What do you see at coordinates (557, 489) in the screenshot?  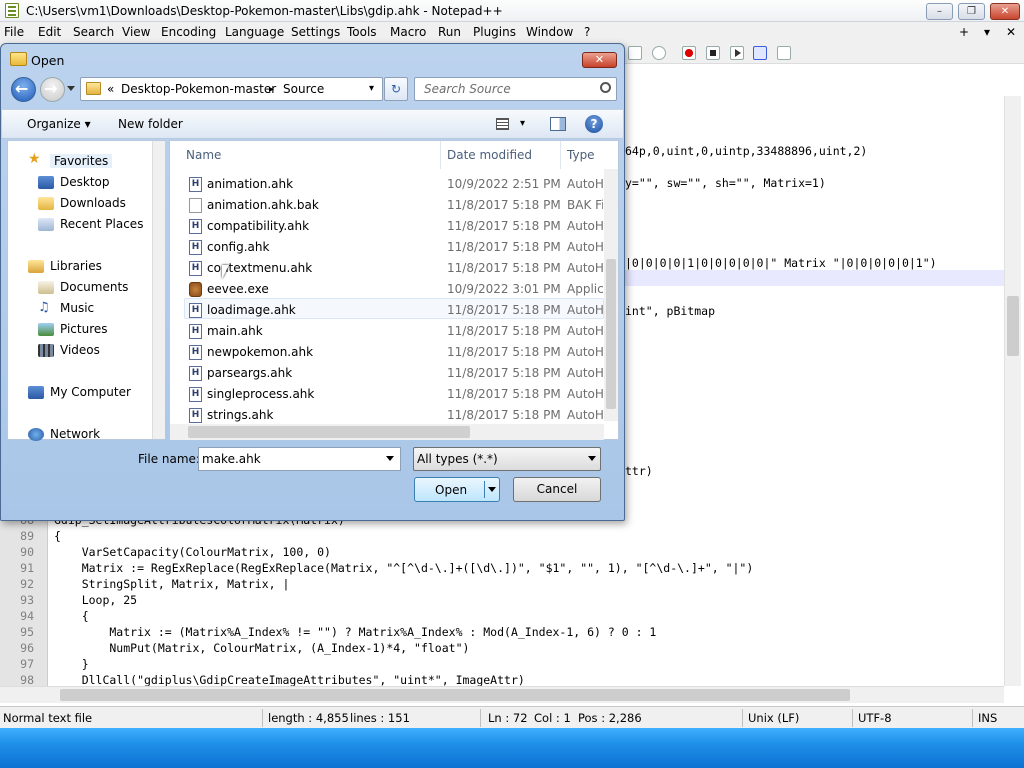 I see `cancel-button: Cancel` at bounding box center [557, 489].